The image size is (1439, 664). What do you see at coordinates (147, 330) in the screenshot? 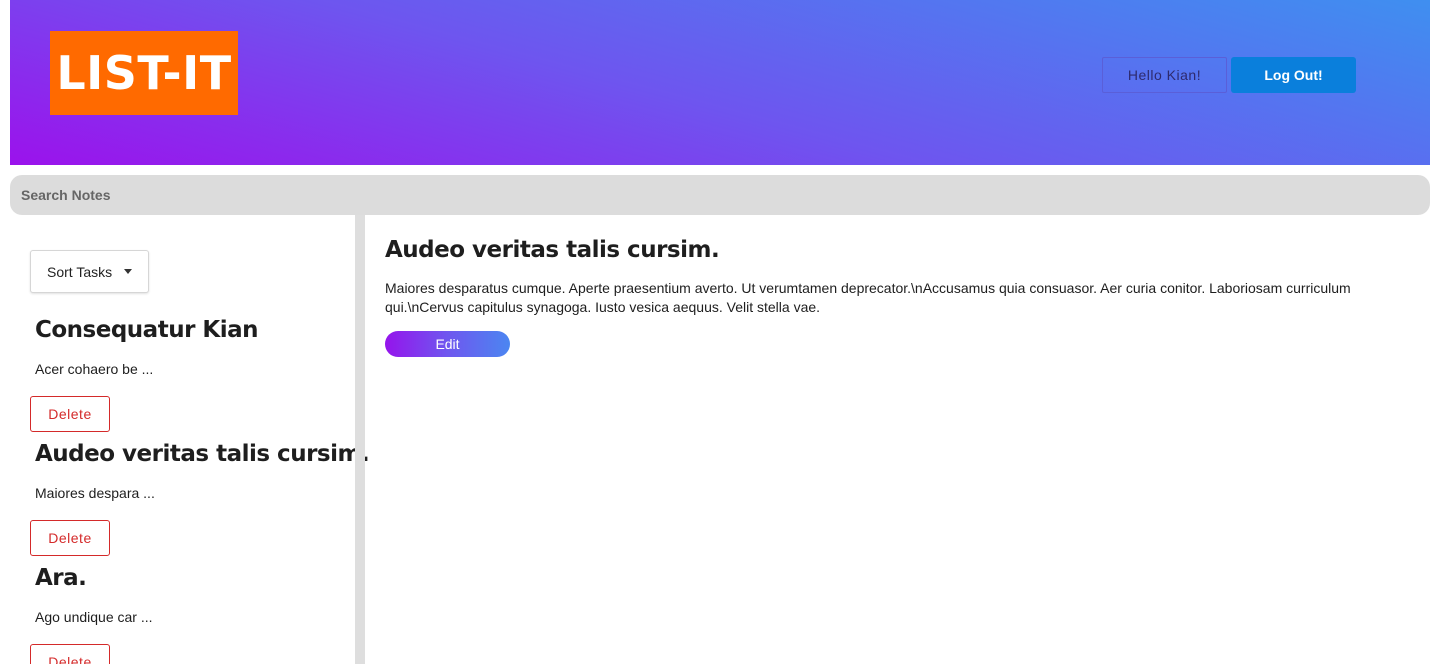
I see `note-title: Consequatur Kian` at bounding box center [147, 330].